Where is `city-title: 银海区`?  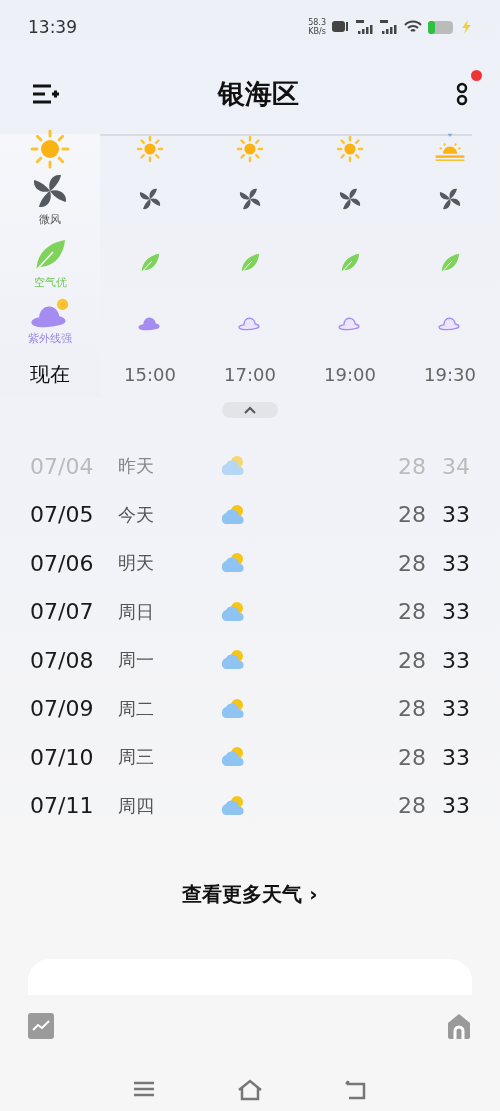 city-title: 银海区 is located at coordinates (258, 94).